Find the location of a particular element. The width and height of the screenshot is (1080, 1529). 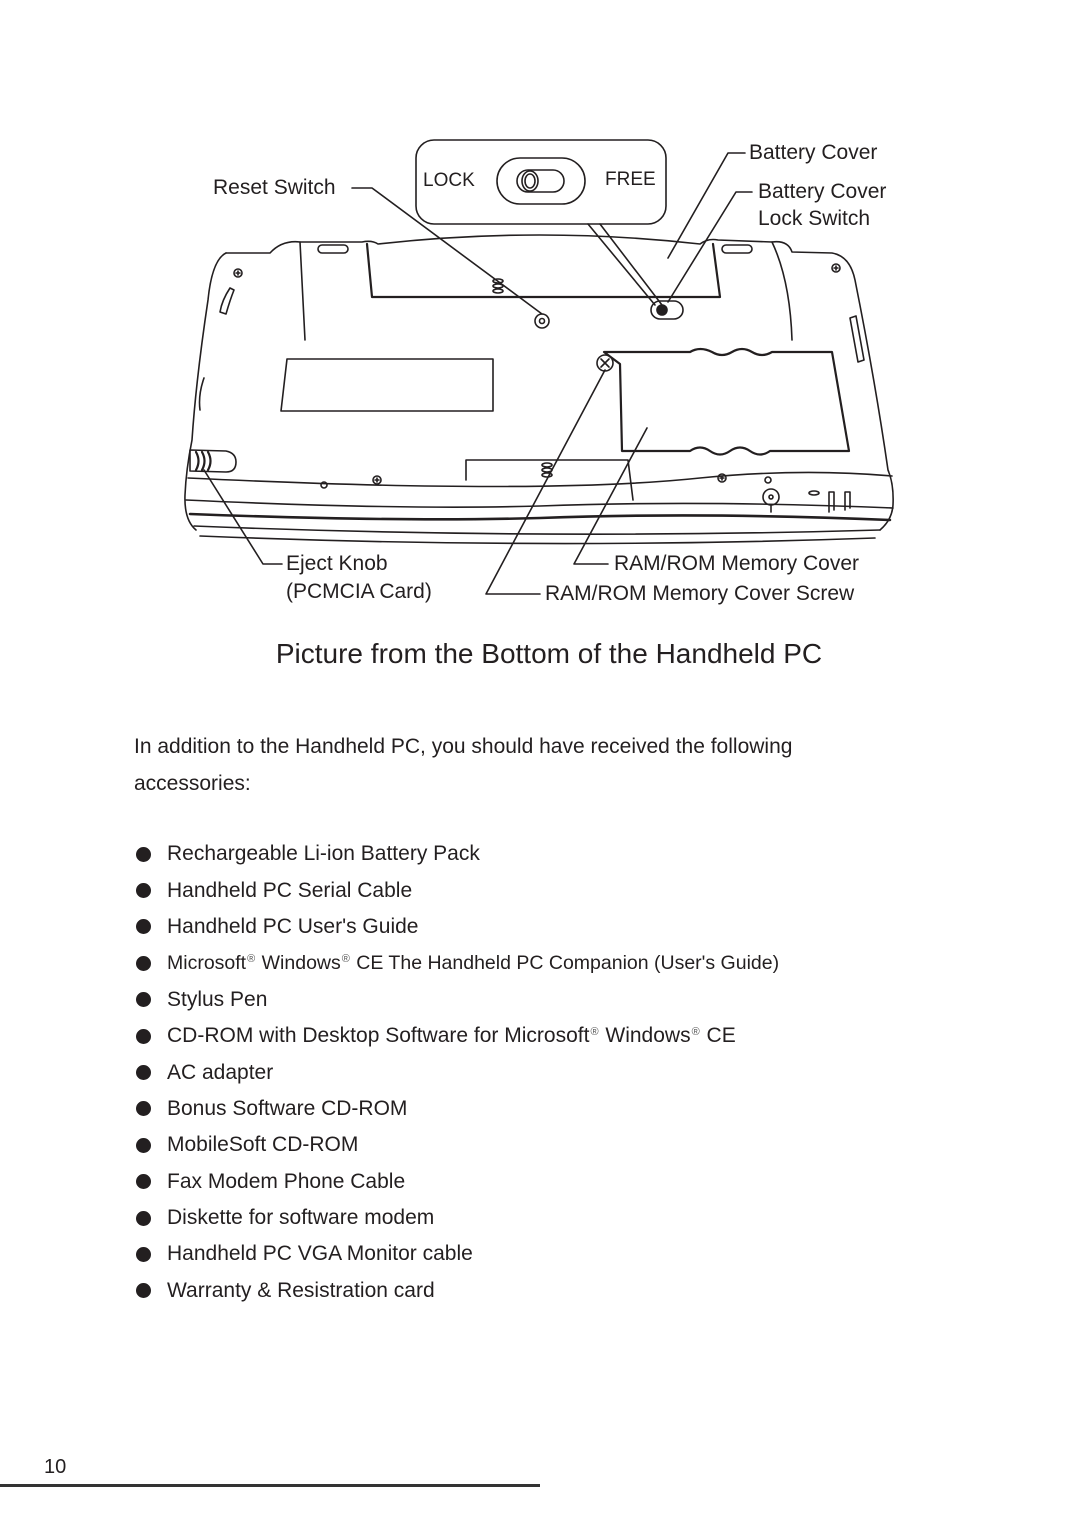

accessory-item: Fax Modem Phone Cable is located at coordinates (457, 1182).